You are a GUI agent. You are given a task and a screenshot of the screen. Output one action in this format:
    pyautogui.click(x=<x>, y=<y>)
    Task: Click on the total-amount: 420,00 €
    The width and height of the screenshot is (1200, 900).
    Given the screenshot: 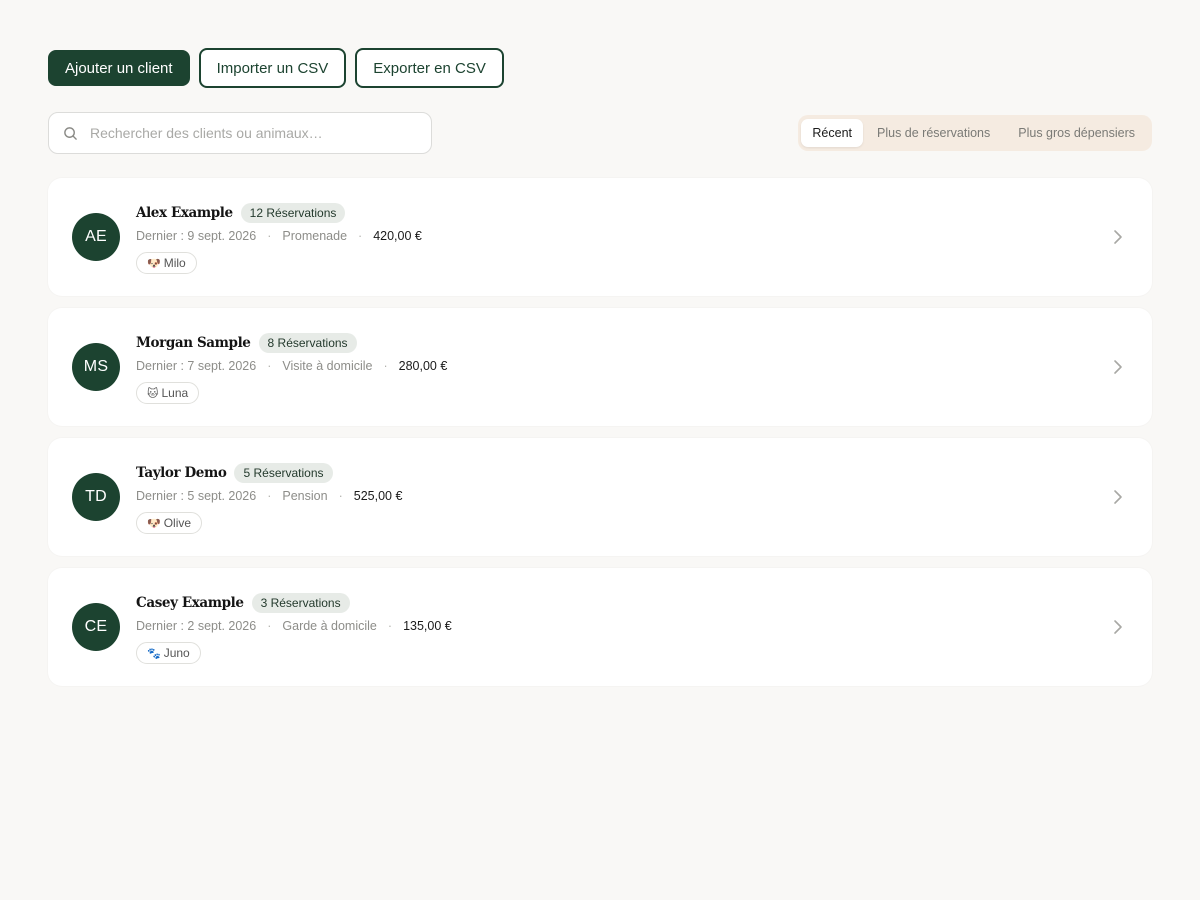 What is the action you would take?
    pyautogui.click(x=397, y=236)
    